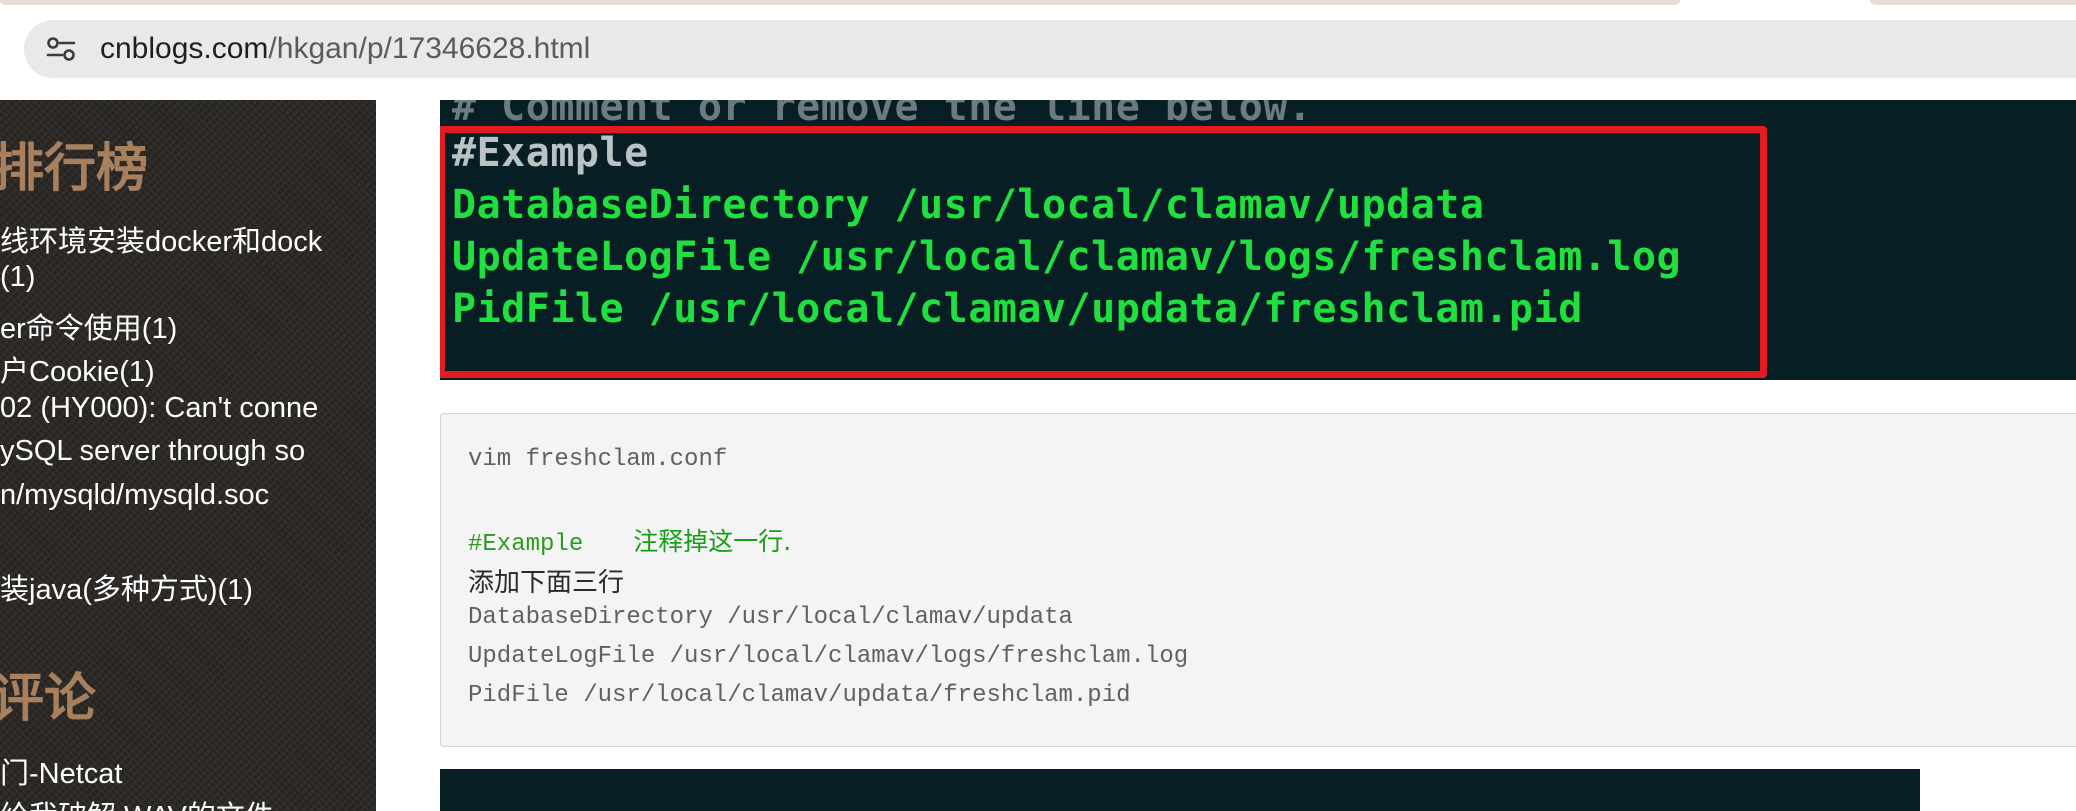 The height and width of the screenshot is (811, 2076). What do you see at coordinates (159, 408) in the screenshot?
I see `ranking-item-4: 02 (HY000): Can't conne` at bounding box center [159, 408].